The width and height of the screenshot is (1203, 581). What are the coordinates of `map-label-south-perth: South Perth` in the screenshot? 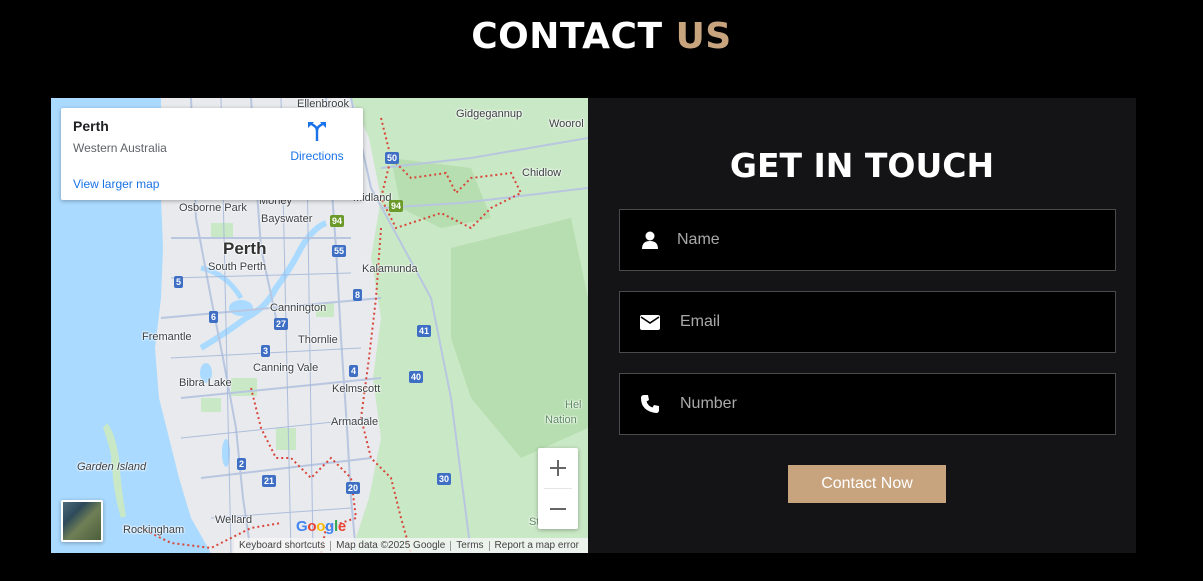 It's located at (237, 267).